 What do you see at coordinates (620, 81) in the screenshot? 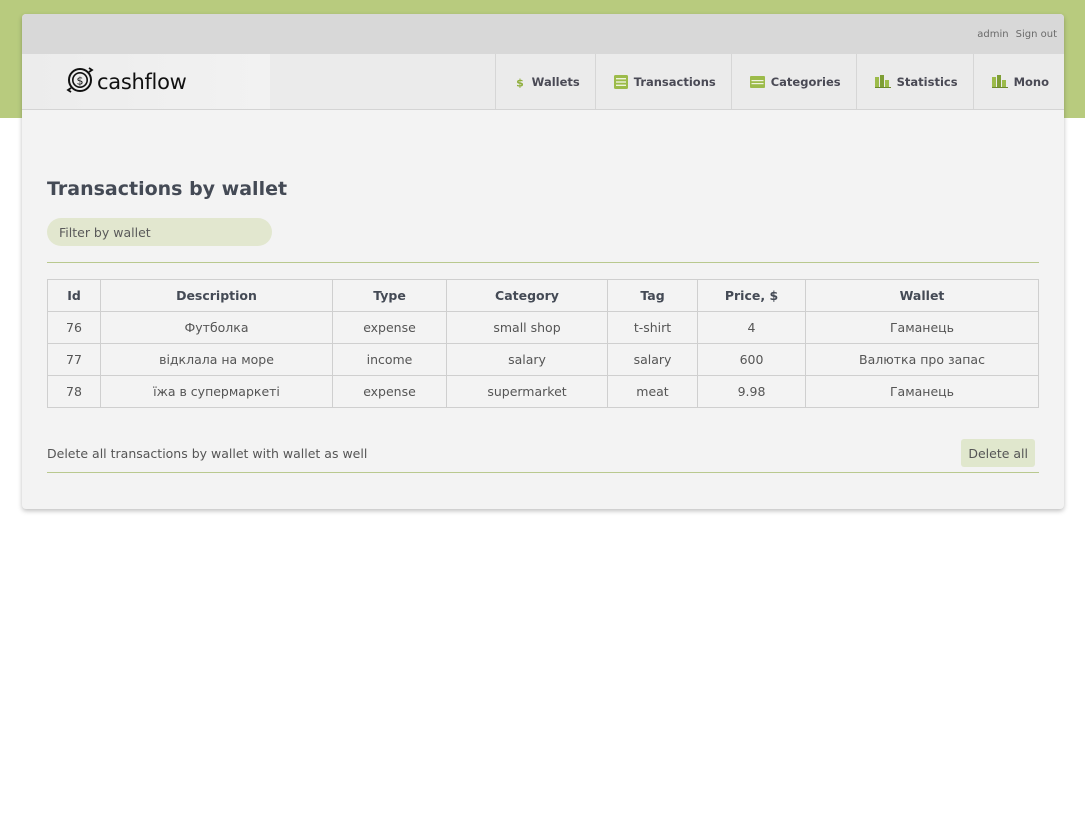
I see `list-icon` at bounding box center [620, 81].